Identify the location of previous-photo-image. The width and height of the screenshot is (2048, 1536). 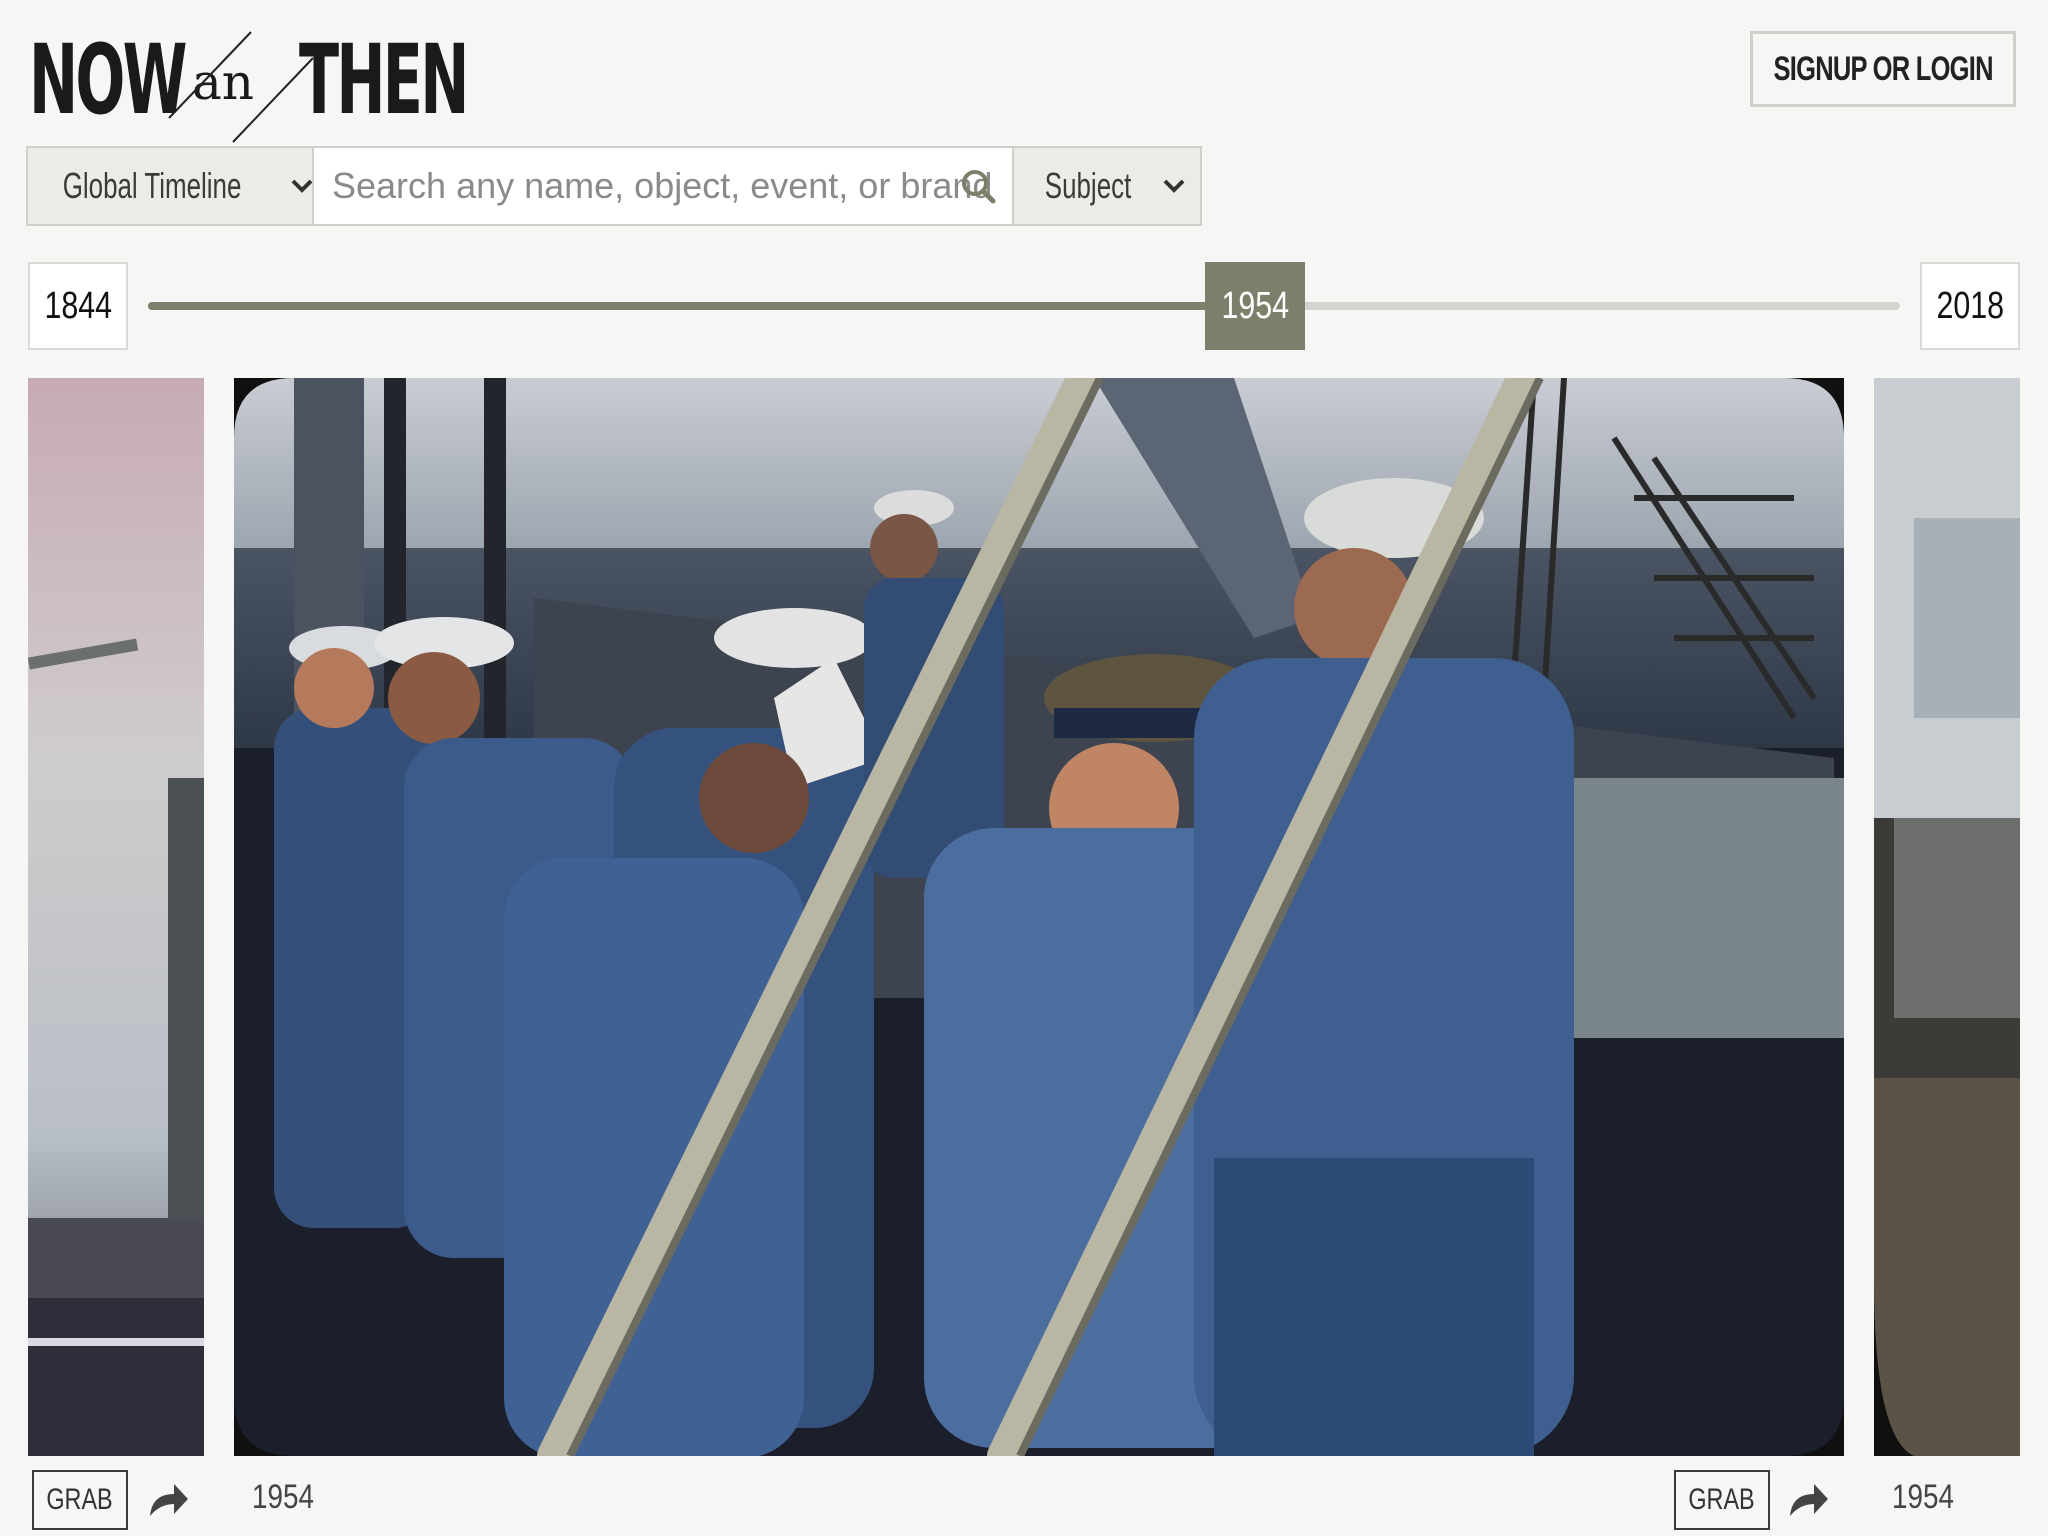
(116, 917).